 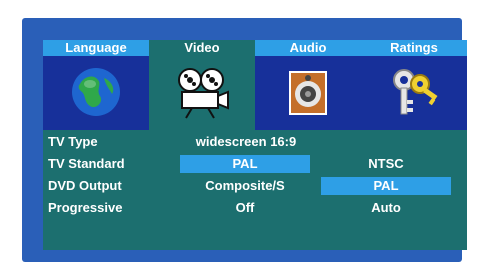 What do you see at coordinates (245, 186) in the screenshot?
I see `dvd-output-composite-option: Composite/S` at bounding box center [245, 186].